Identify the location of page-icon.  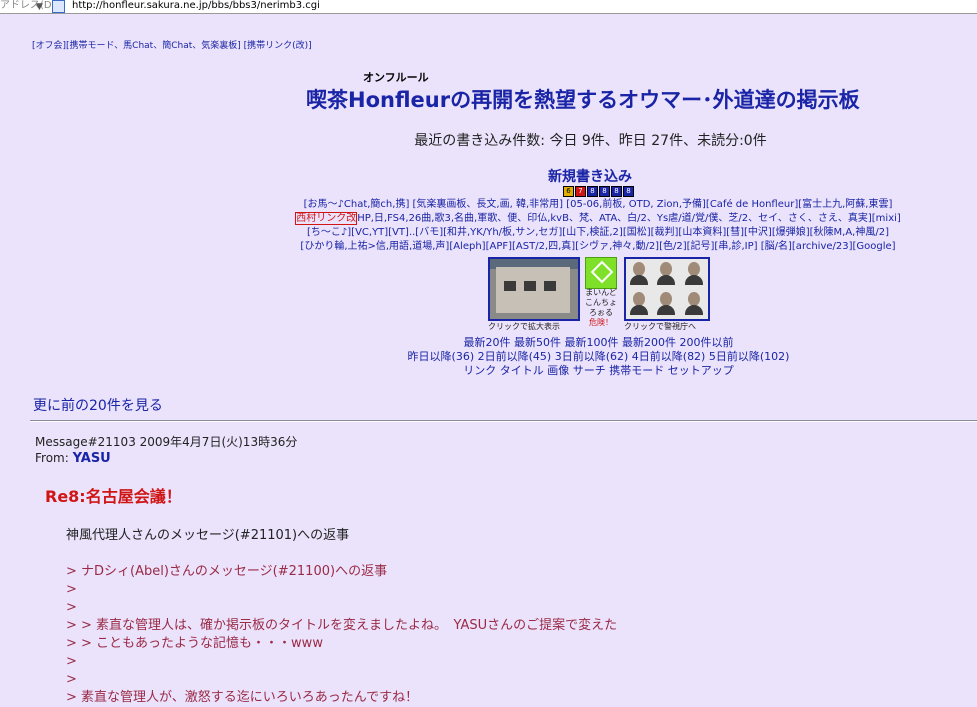
(58, 6).